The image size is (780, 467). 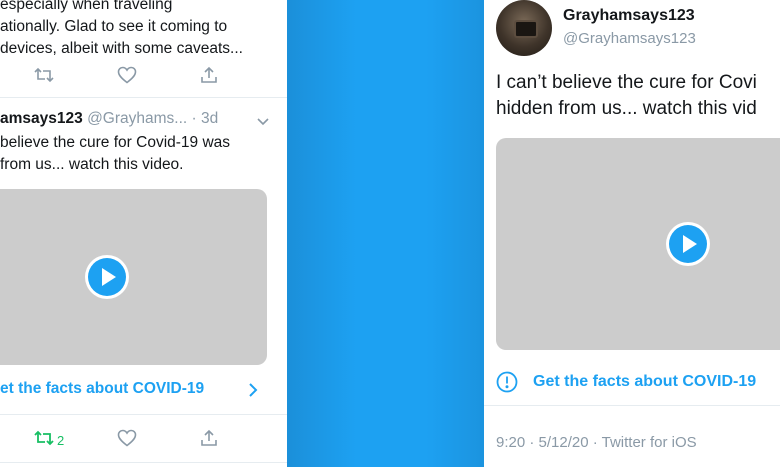 I want to click on tweet-header: amsays123 @Grayhams... · 3d, so click(x=109, y=119).